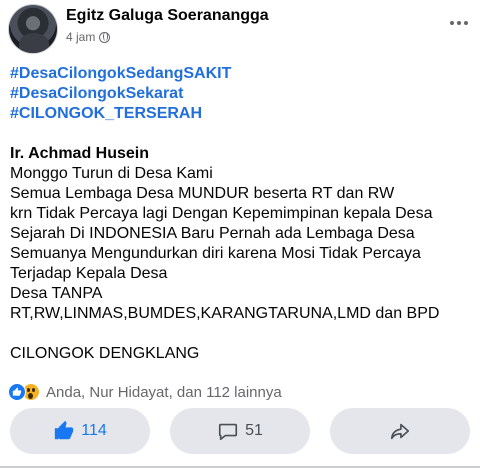  What do you see at coordinates (64, 430) in the screenshot?
I see `thumbs-up-icon` at bounding box center [64, 430].